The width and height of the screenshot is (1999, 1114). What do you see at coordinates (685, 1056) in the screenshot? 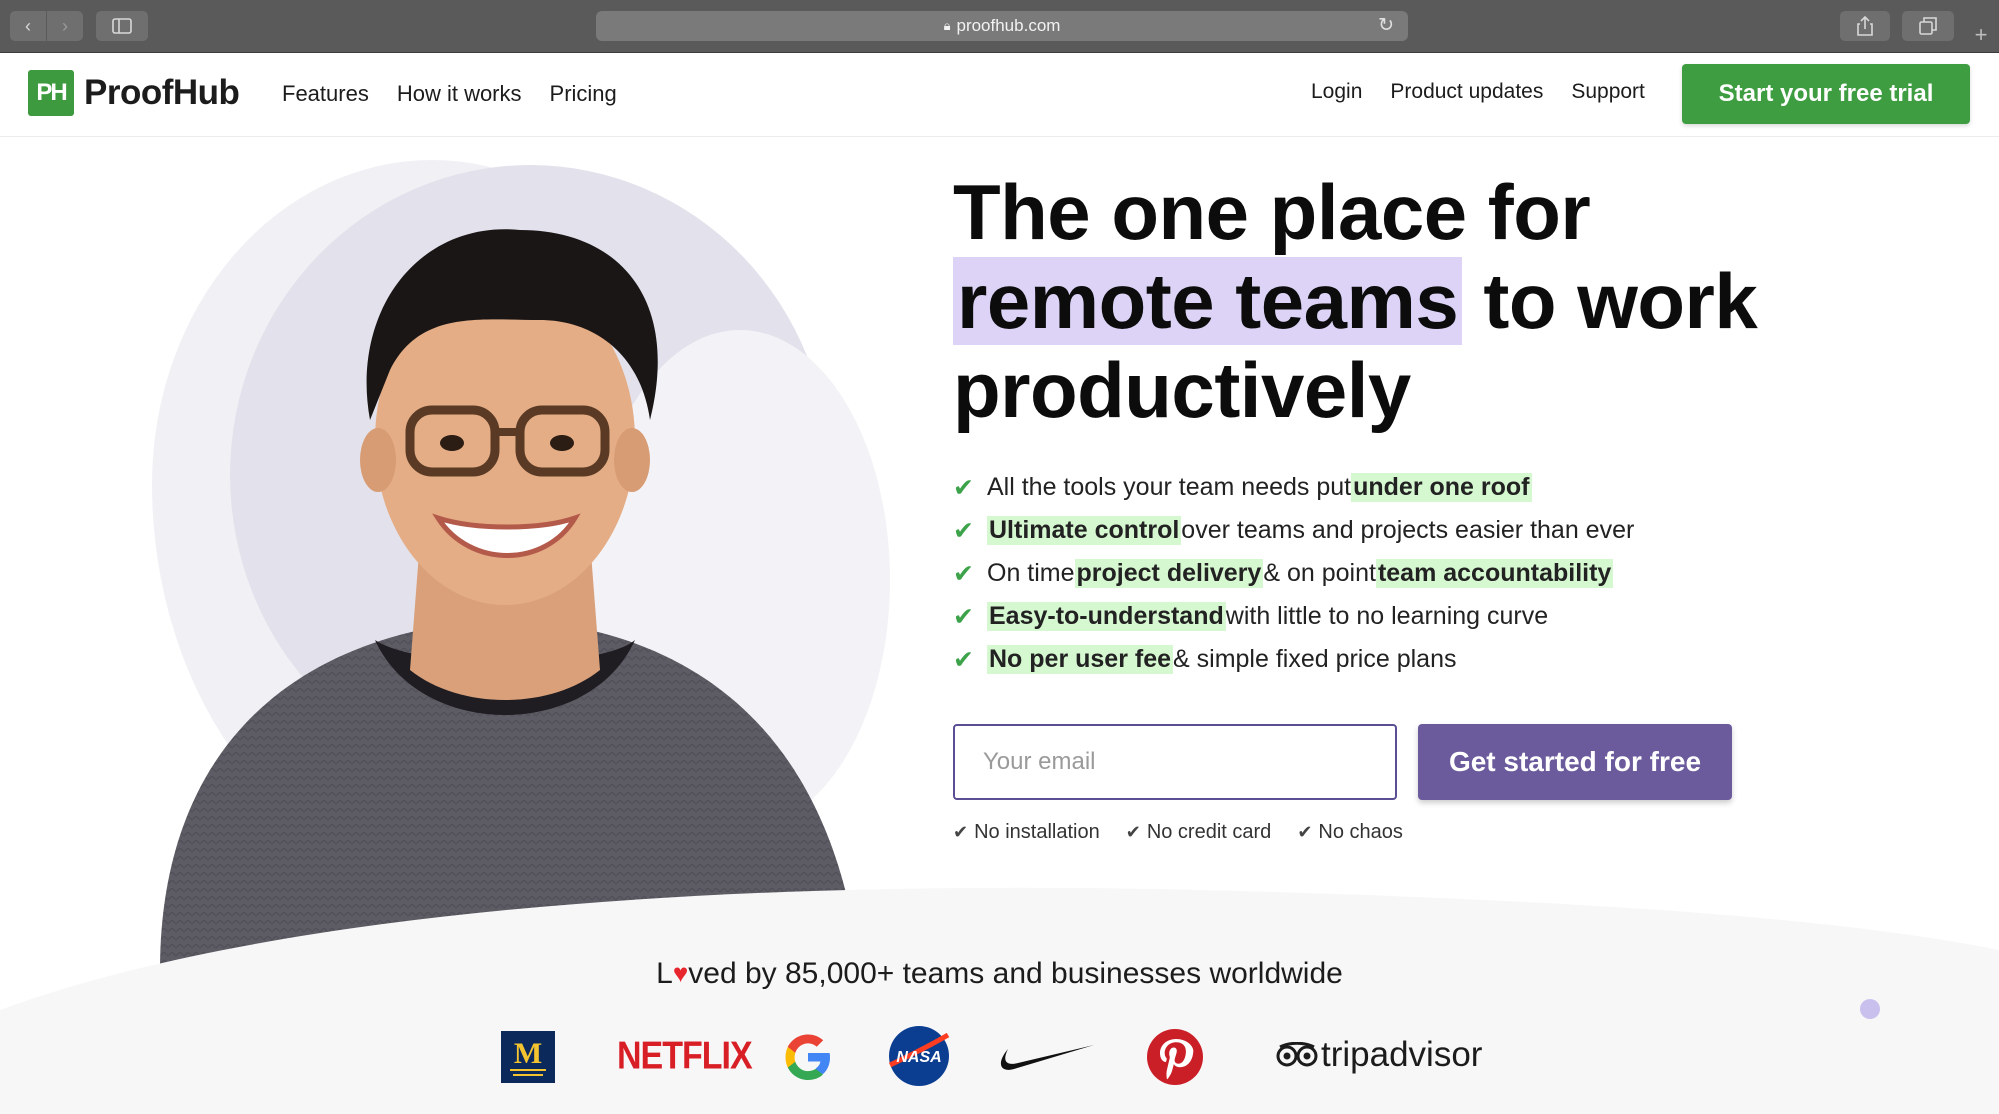
I see `netflix-logo: NETFLIX` at bounding box center [685, 1056].